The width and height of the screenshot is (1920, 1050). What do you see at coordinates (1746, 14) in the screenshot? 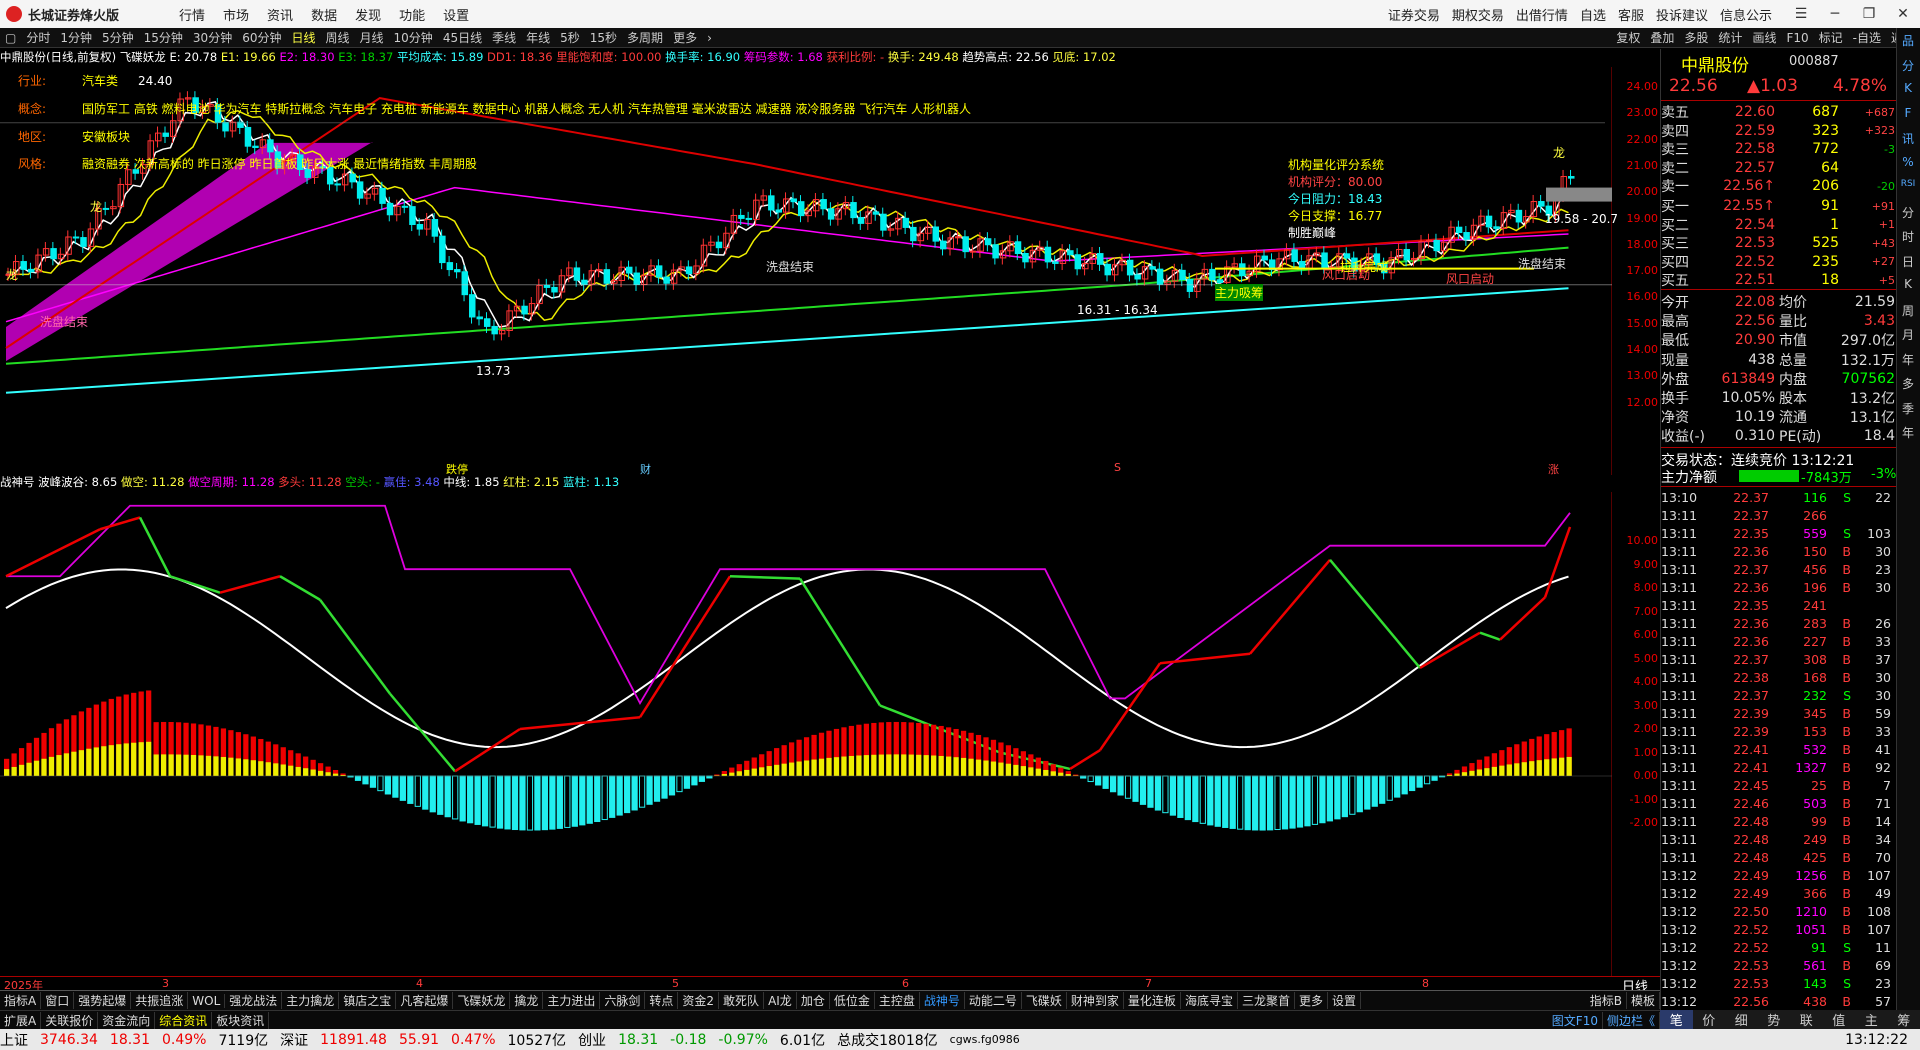
I see `menu-disclosure: 信息公示` at bounding box center [1746, 14].